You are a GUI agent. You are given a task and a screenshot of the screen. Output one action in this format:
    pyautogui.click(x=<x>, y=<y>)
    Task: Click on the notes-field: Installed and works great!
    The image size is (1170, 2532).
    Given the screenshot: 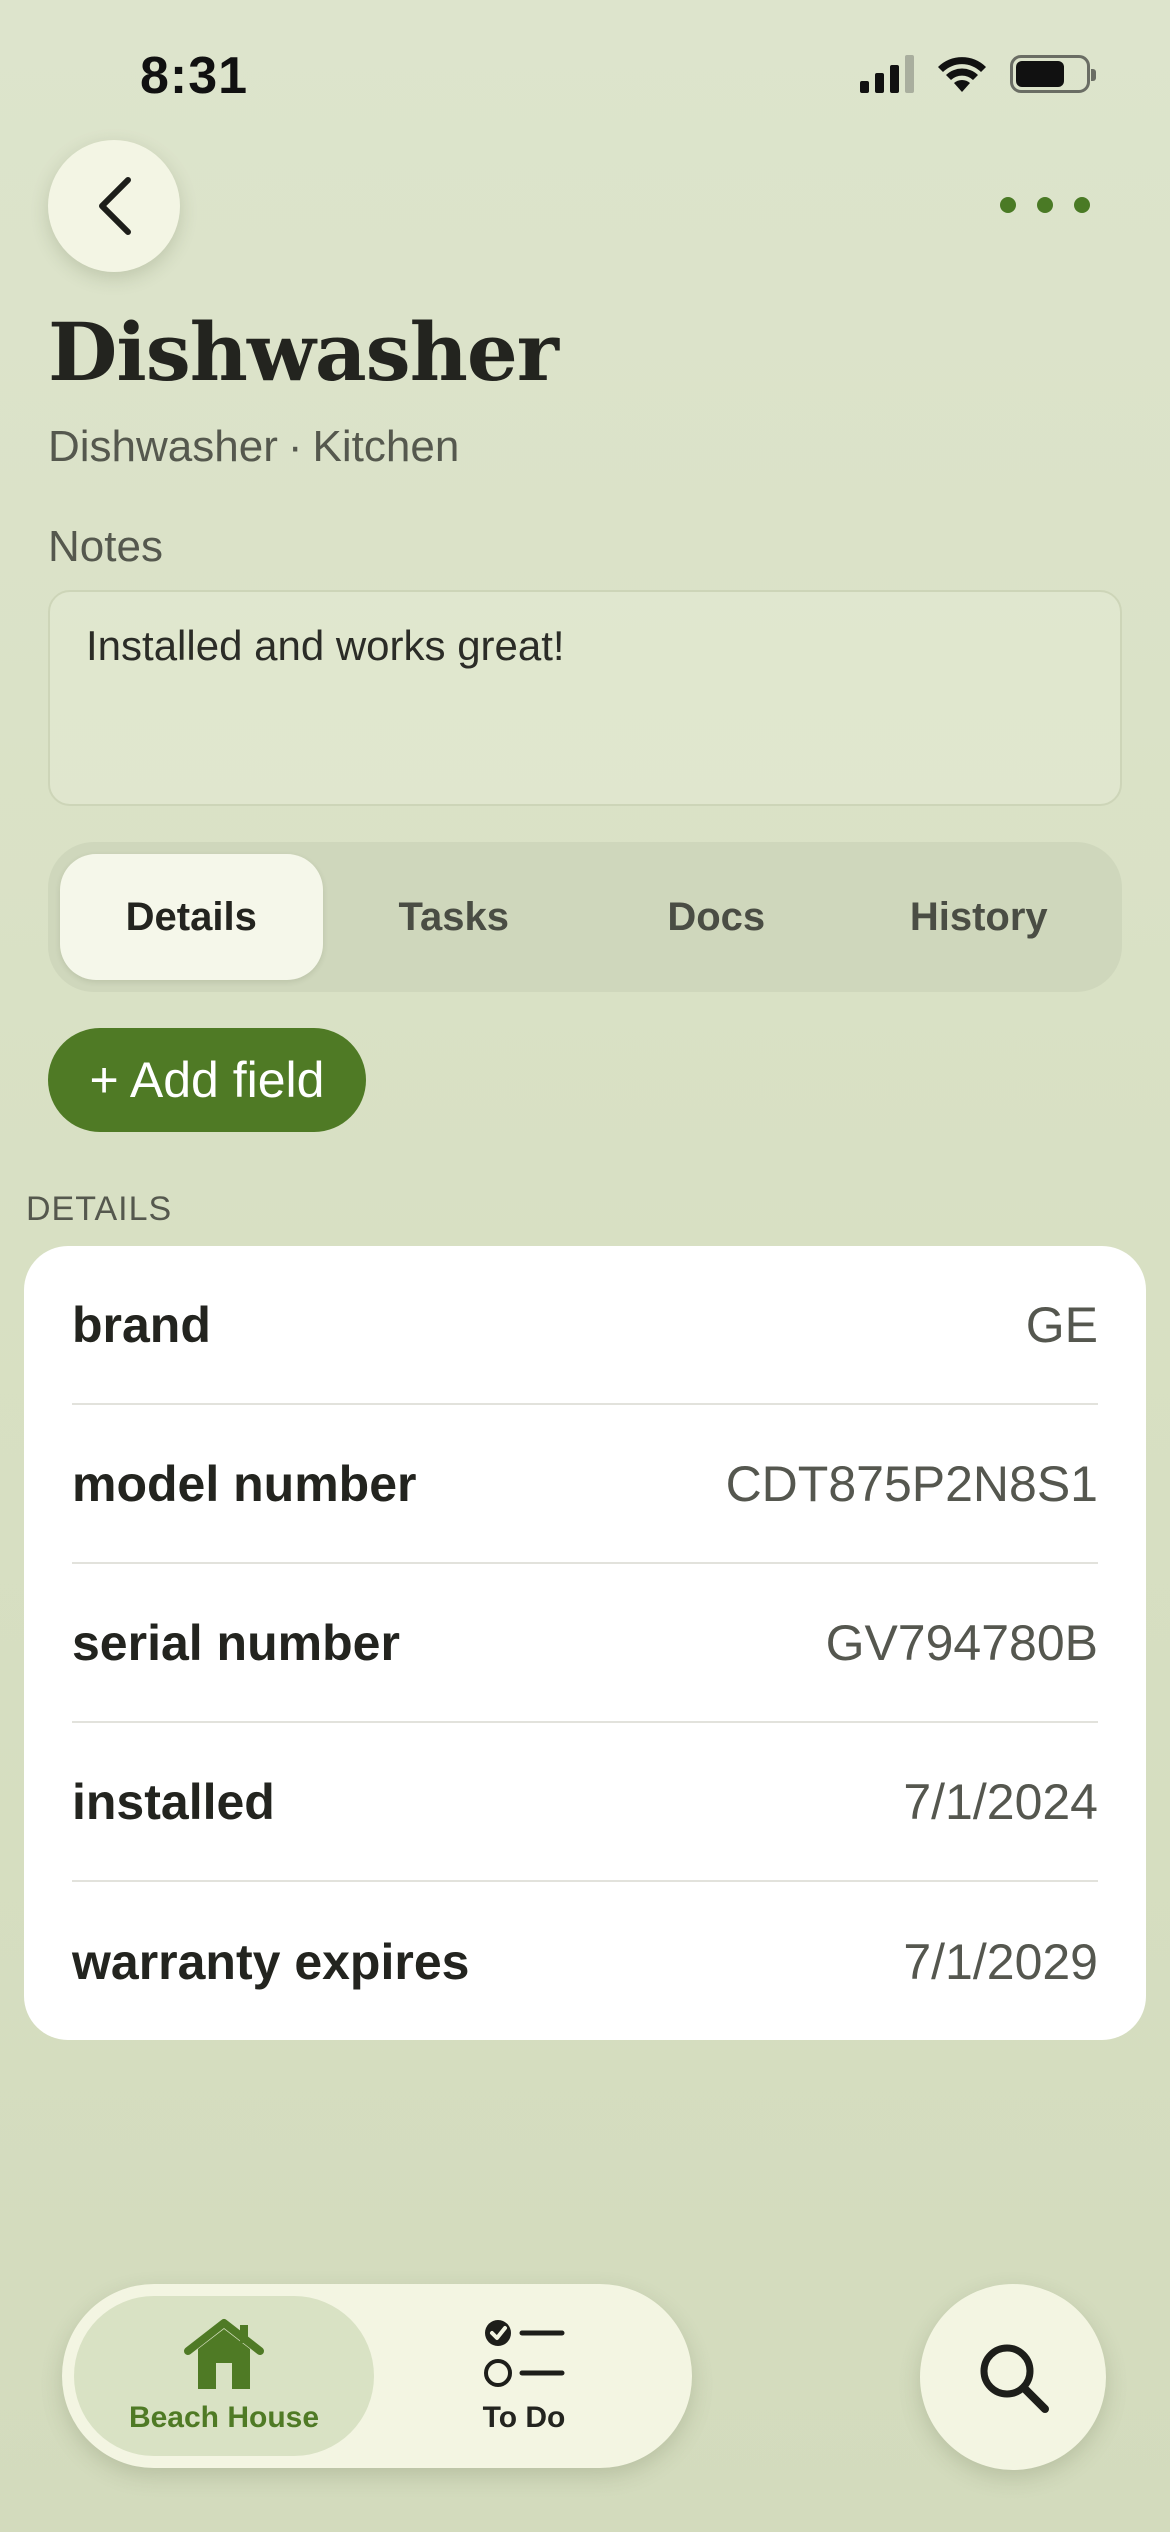 What is the action you would take?
    pyautogui.click(x=585, y=698)
    